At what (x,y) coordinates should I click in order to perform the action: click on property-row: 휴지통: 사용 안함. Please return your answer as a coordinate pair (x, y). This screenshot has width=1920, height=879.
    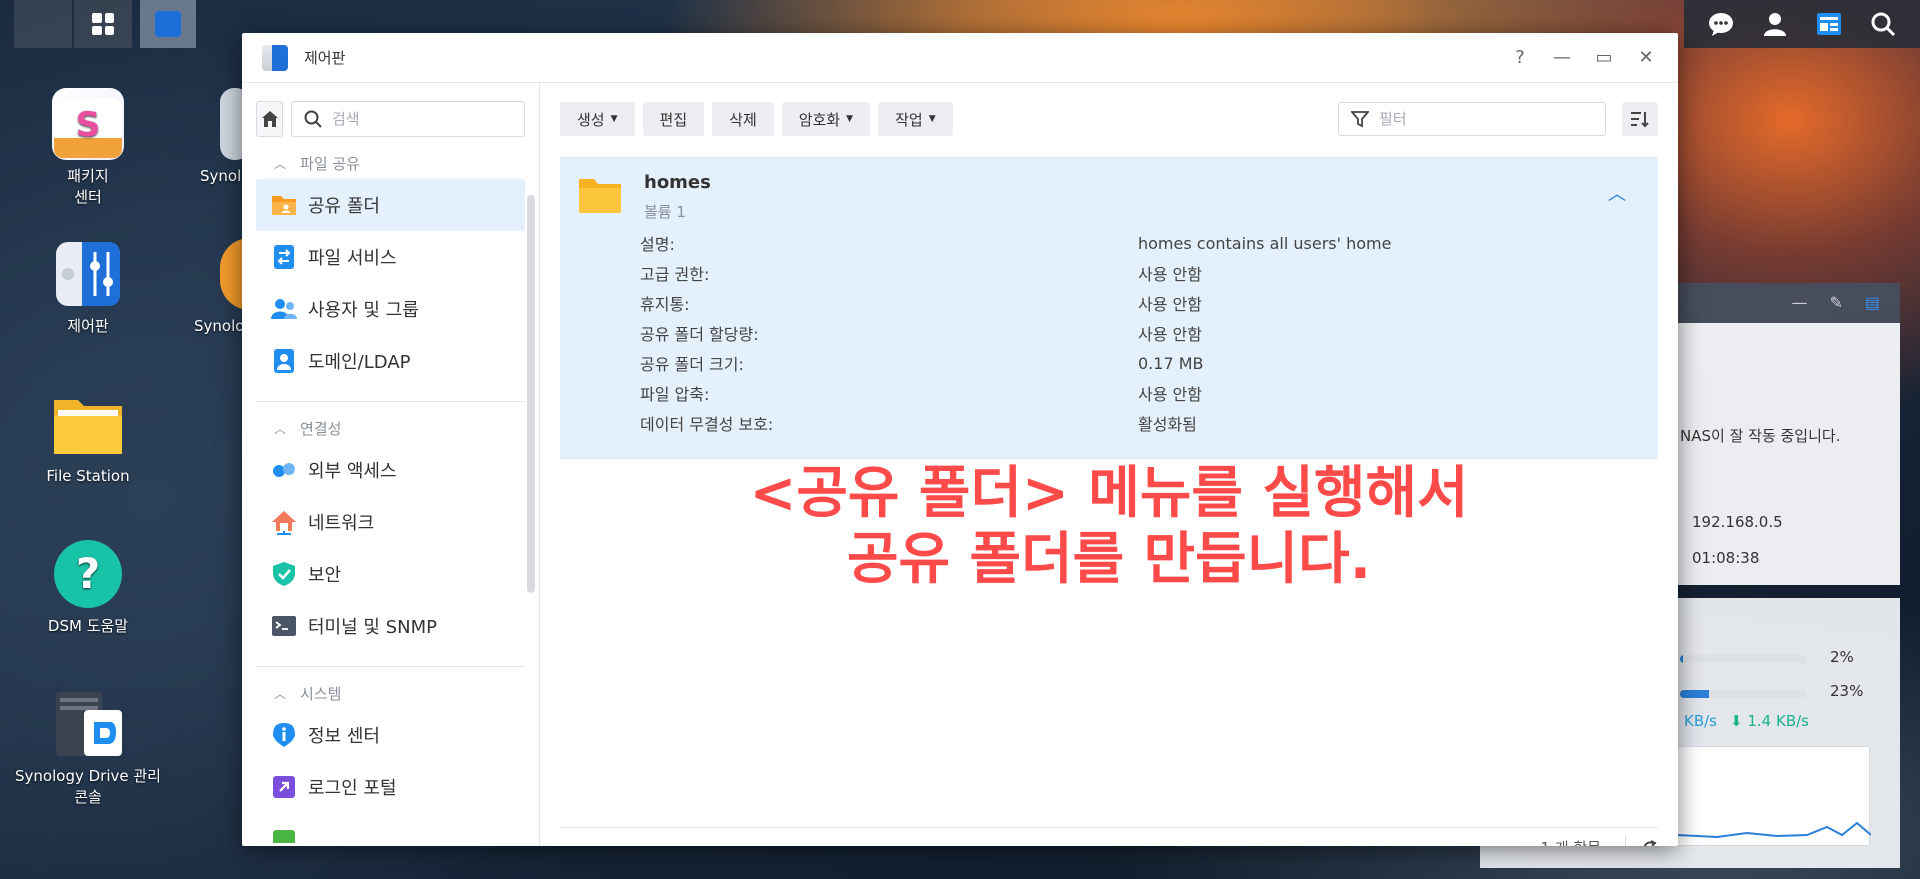
    Looking at the image, I should click on (1149, 303).